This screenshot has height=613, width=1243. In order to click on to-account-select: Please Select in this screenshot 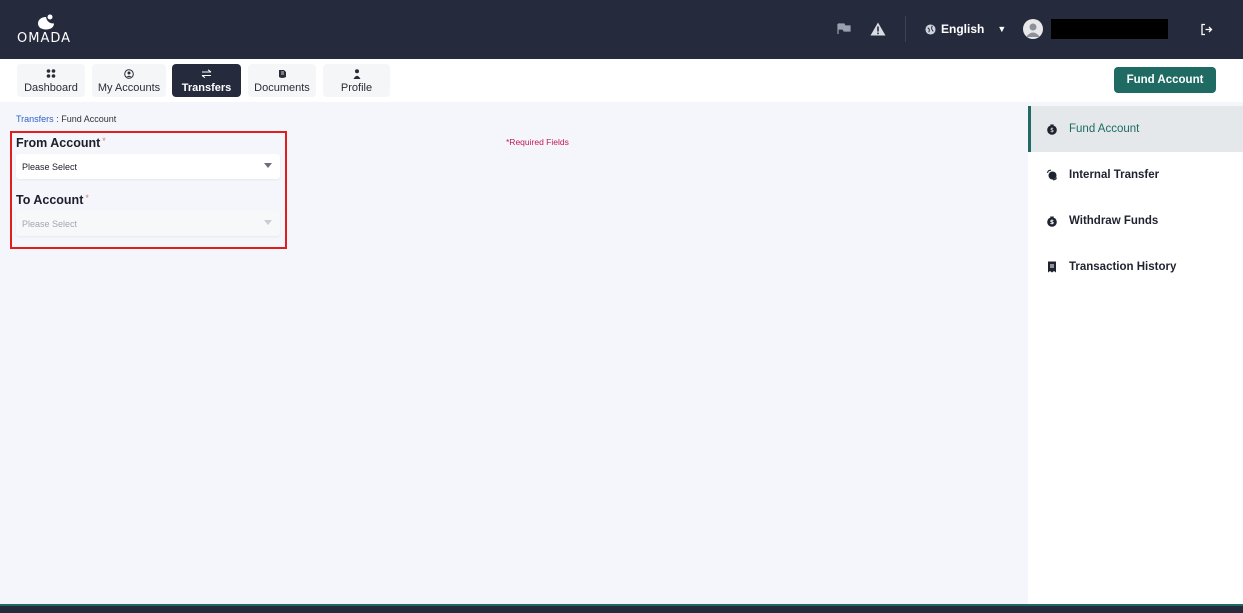, I will do `click(148, 223)`.